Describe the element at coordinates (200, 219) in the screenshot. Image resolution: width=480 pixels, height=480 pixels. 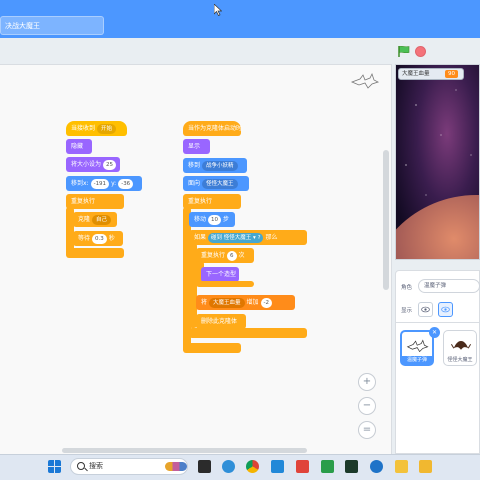
I see `move-label: 移动` at that location.